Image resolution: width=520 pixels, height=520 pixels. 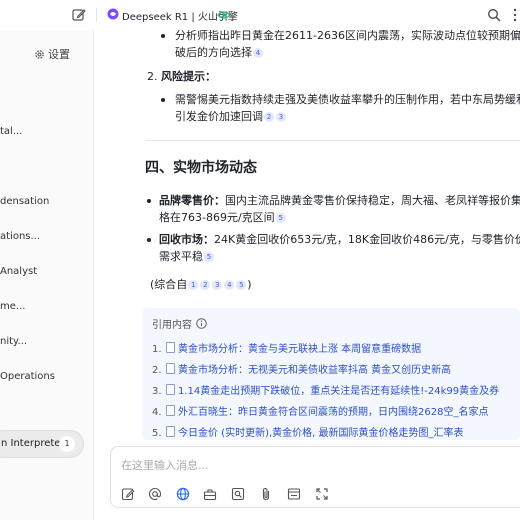 I want to click on interpreter-count-badge: 1, so click(x=67, y=444).